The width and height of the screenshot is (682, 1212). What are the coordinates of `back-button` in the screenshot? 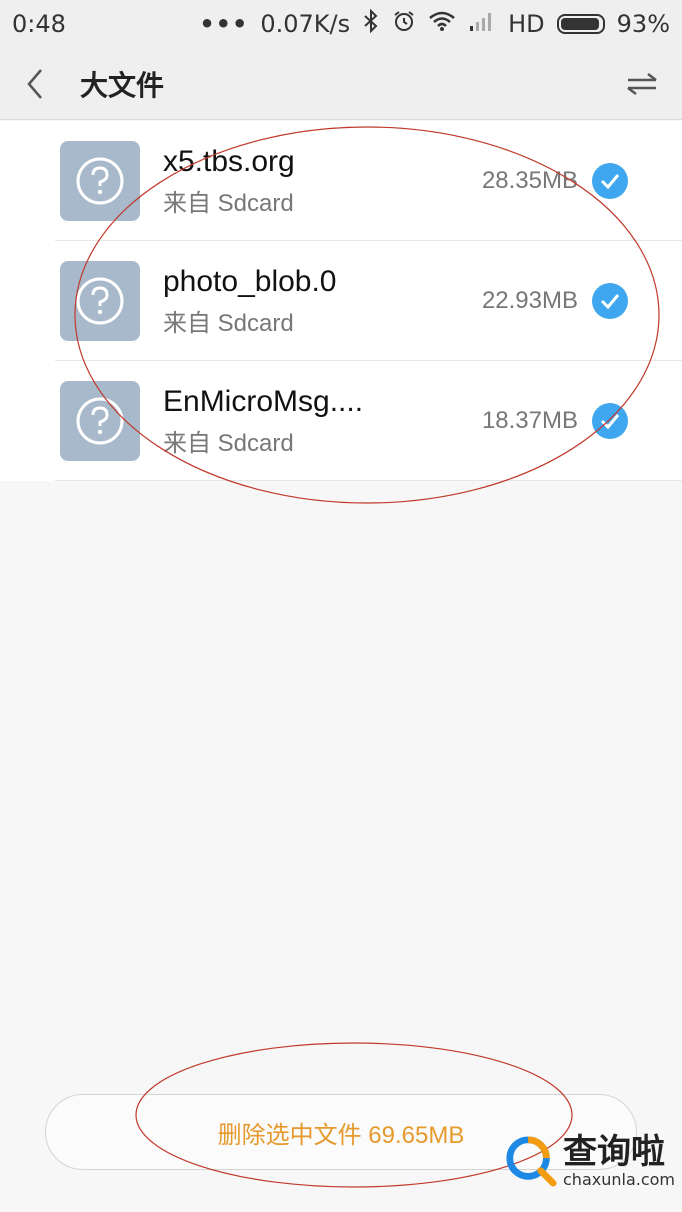 It's located at (35, 84).